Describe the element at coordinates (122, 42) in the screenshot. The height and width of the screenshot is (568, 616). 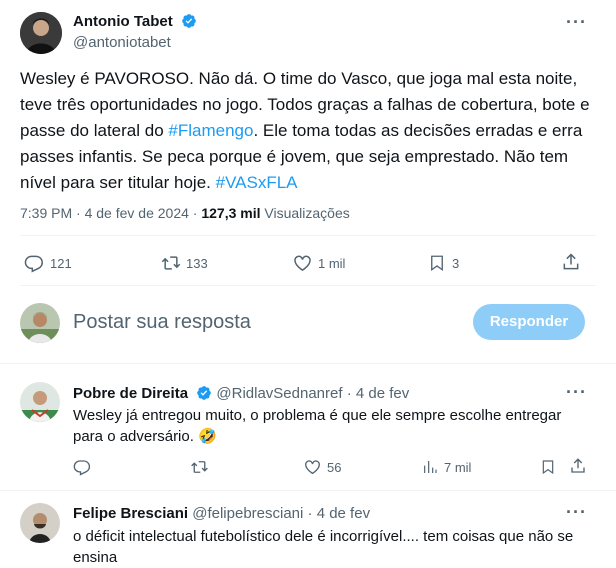
I see `author-handle: @antoniotabet` at that location.